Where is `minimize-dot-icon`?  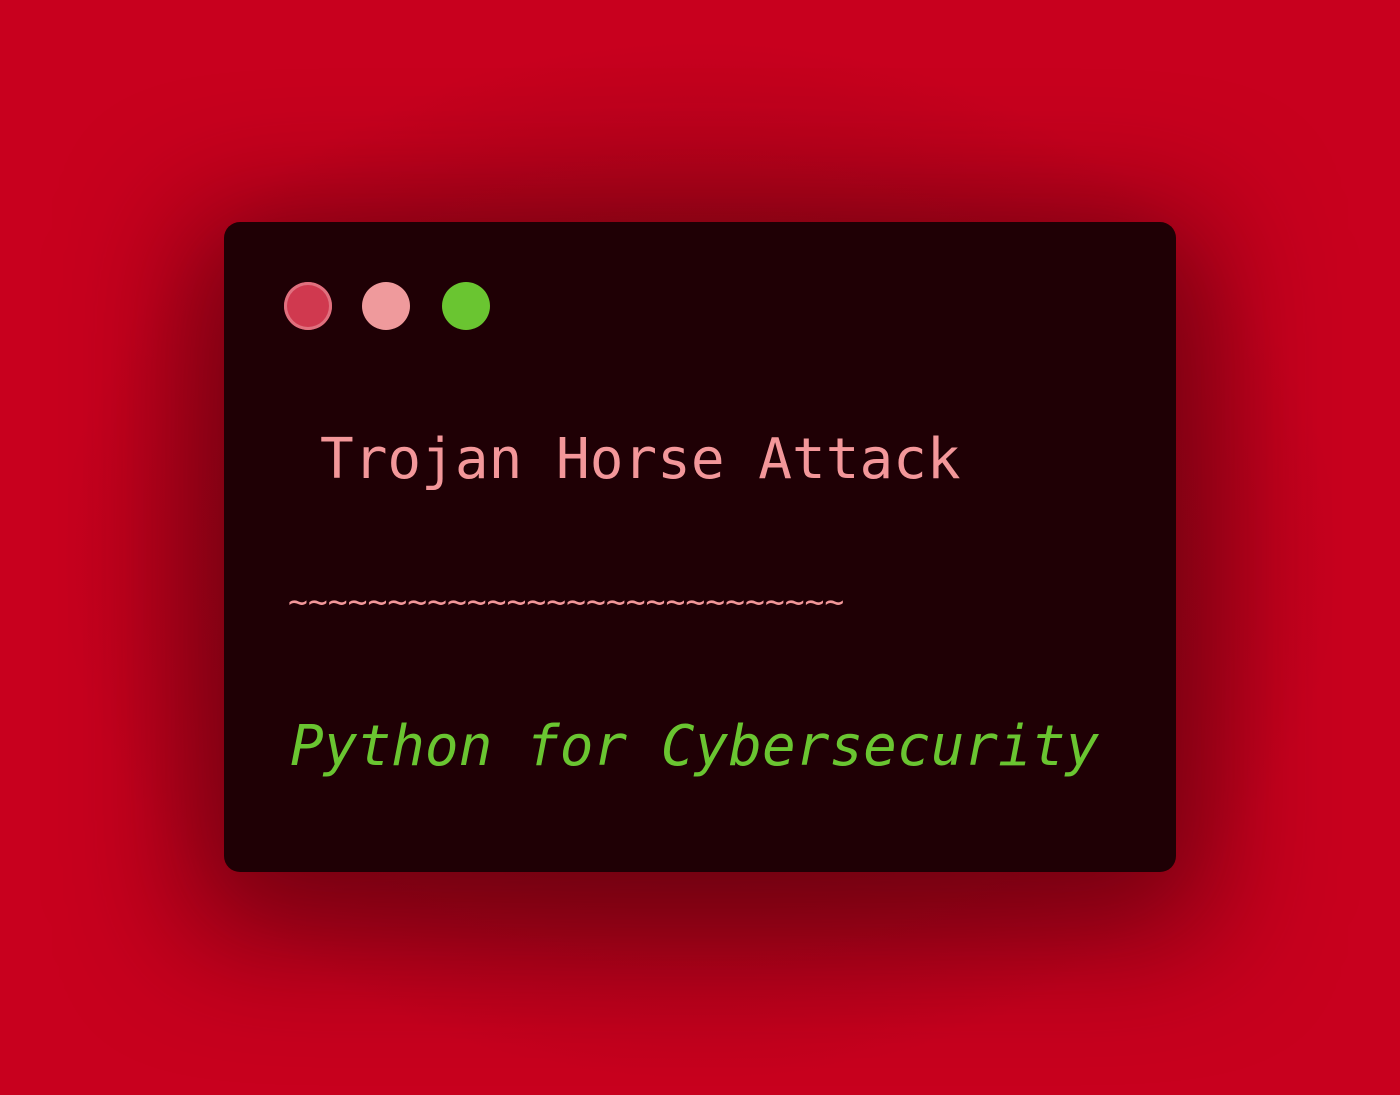
minimize-dot-icon is located at coordinates (386, 306).